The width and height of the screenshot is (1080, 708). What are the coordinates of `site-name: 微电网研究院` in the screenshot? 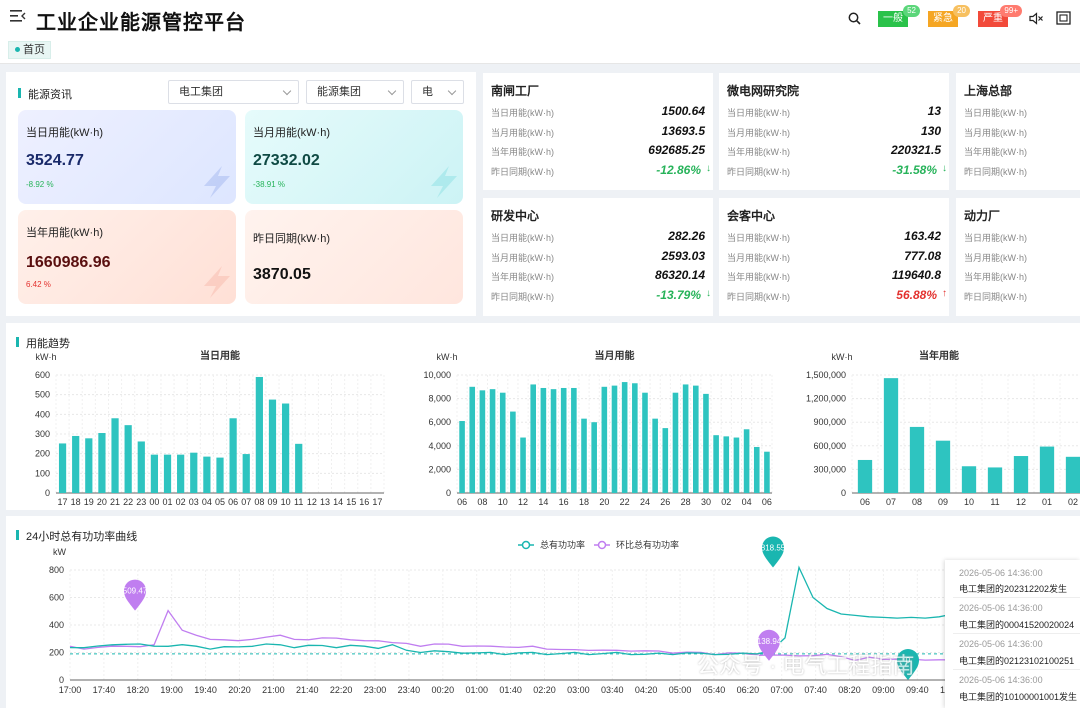 It's located at (763, 91).